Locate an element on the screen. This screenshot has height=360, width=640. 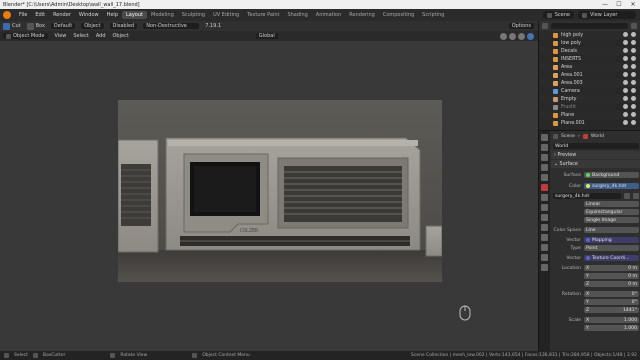
view-layer-selector: View Layer is located at coordinates (607, 15).